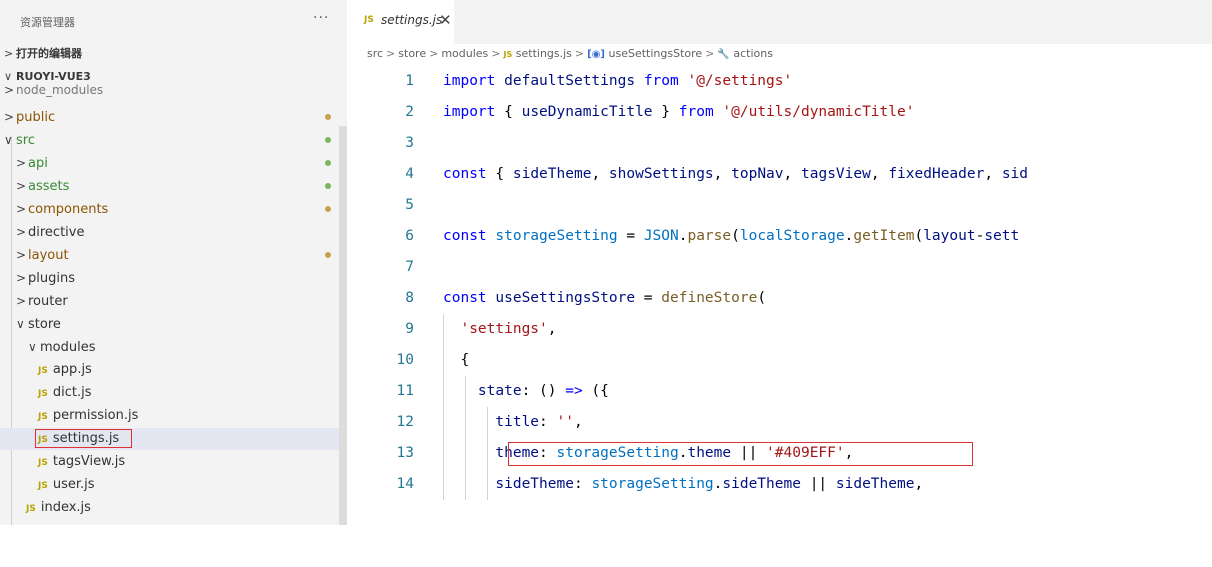  What do you see at coordinates (779, 360) in the screenshot?
I see `code-line: 10 {` at bounding box center [779, 360].